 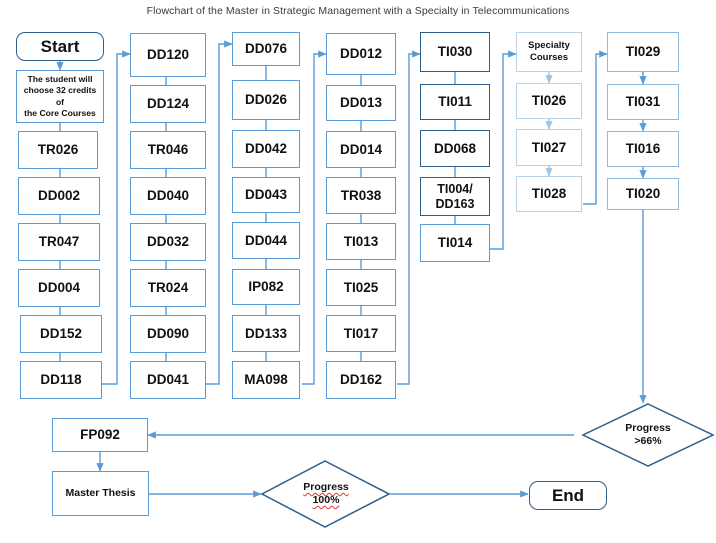 I want to click on node-tr047: TR047, so click(x=59, y=242).